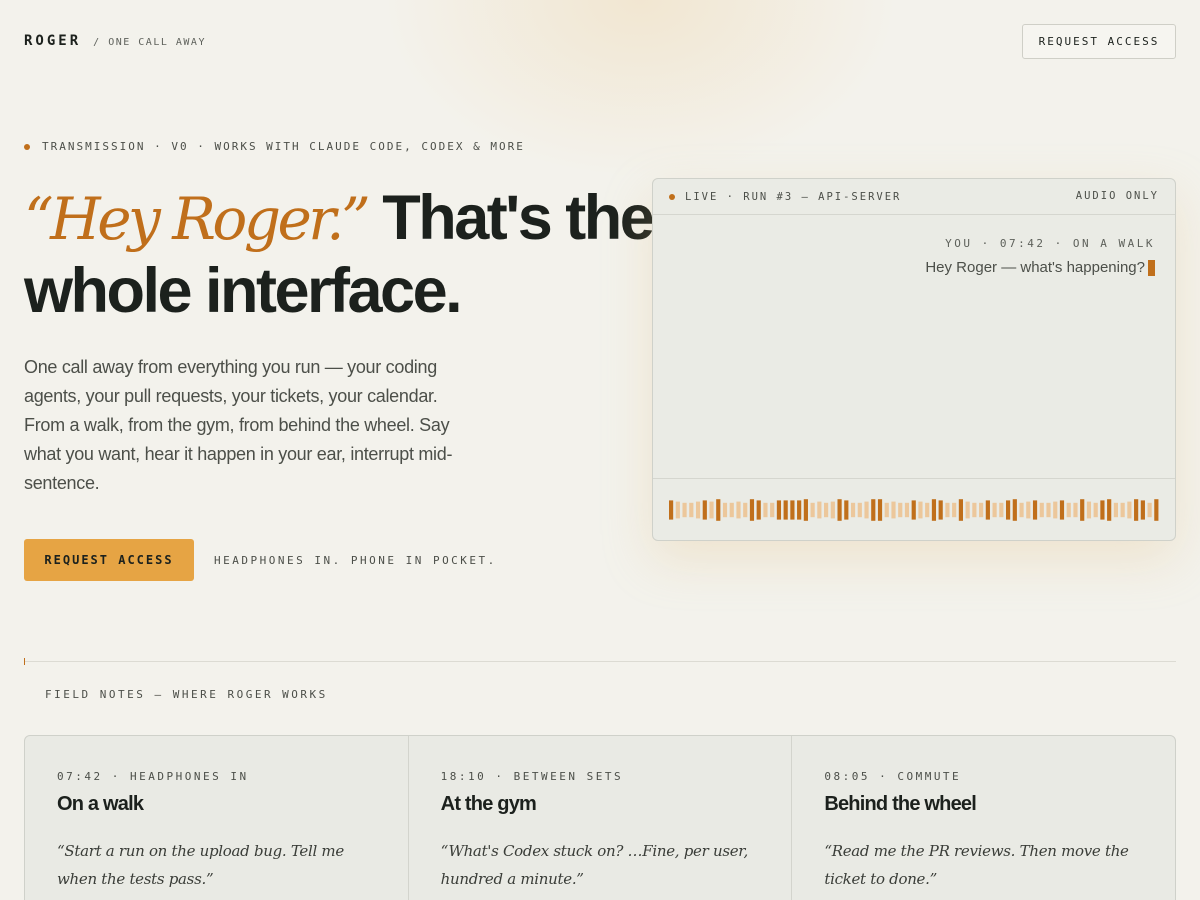 This screenshot has width=1200, height=900. I want to click on site-header: ROGER / ONE CALL AWAY REQUEST ACCESS, so click(600, 41).